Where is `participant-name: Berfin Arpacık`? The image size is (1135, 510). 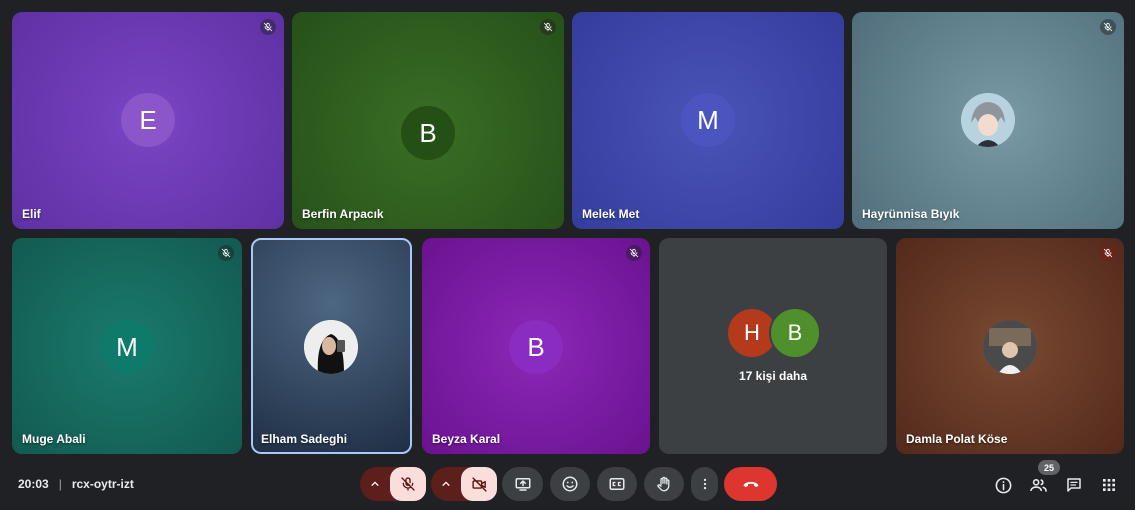
participant-name: Berfin Arpacık is located at coordinates (343, 214).